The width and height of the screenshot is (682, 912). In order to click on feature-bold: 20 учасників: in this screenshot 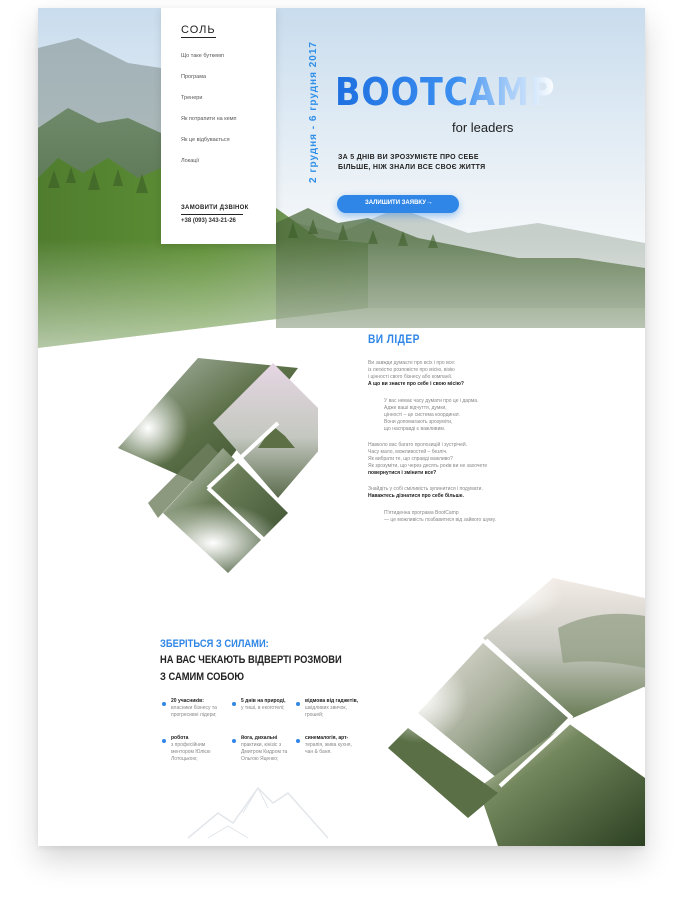, I will do `click(187, 701)`.